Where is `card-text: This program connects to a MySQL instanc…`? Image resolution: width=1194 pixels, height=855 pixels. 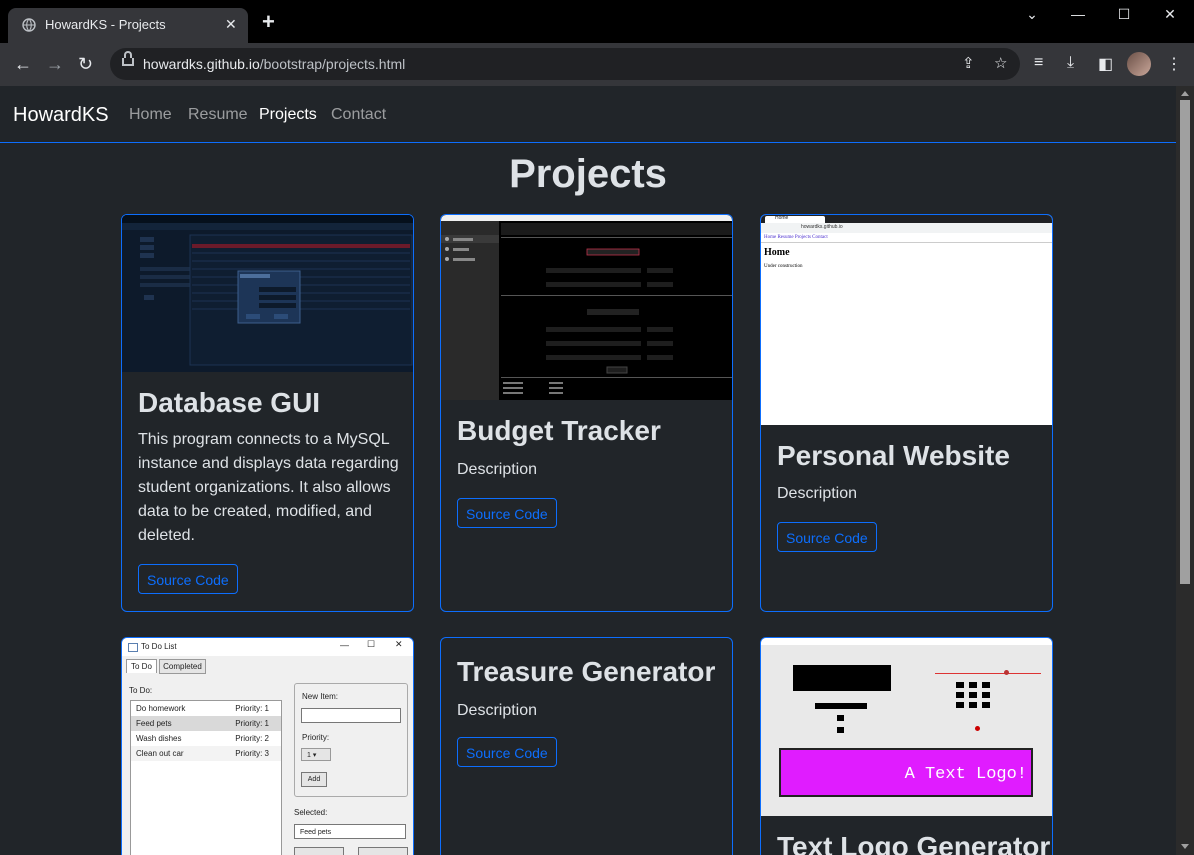 card-text: This program connects to a MySQL instanc… is located at coordinates (268, 487).